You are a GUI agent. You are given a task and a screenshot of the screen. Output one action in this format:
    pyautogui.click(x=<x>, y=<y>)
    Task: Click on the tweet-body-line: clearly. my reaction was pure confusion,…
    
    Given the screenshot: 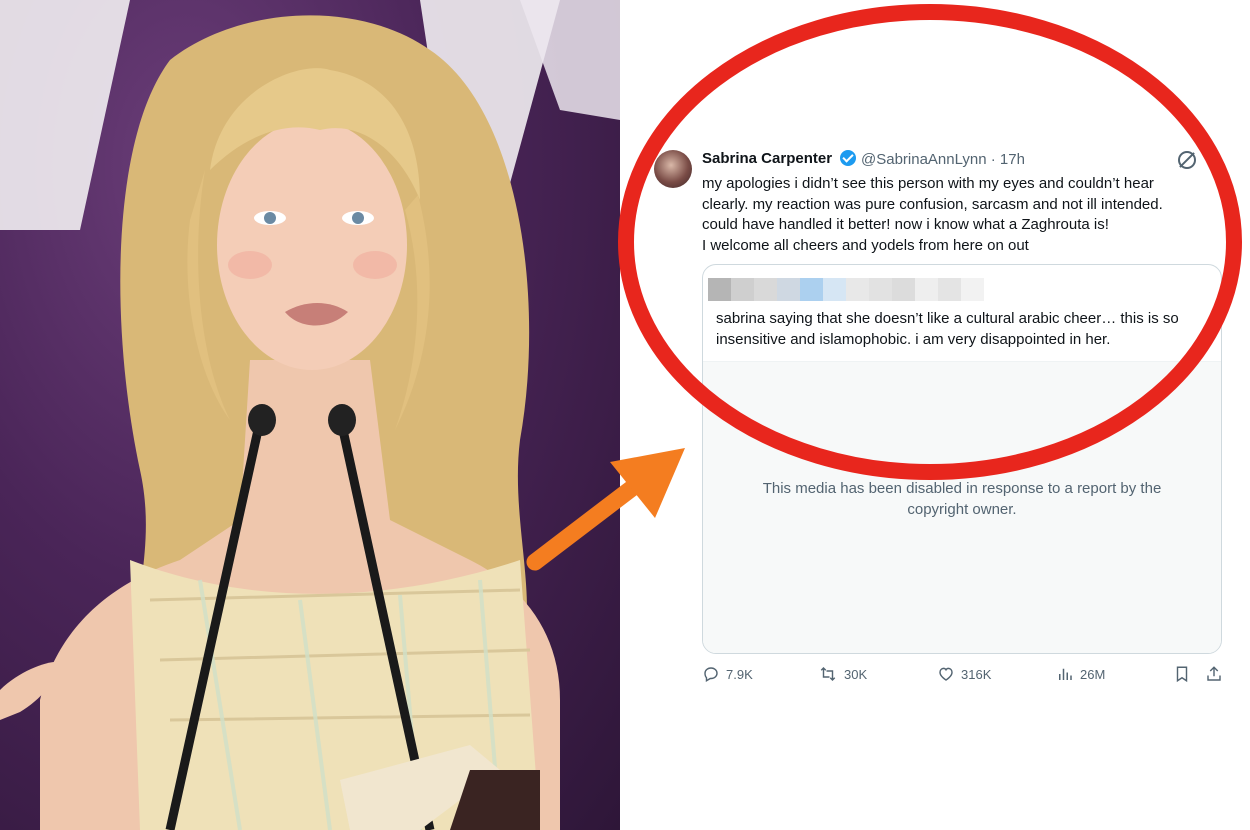 What is the action you would take?
    pyautogui.click(x=932, y=204)
    